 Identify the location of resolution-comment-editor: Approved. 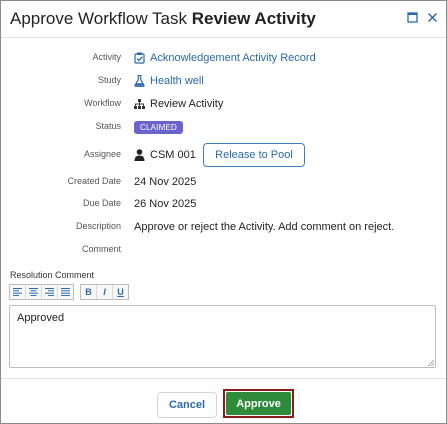
(222, 336).